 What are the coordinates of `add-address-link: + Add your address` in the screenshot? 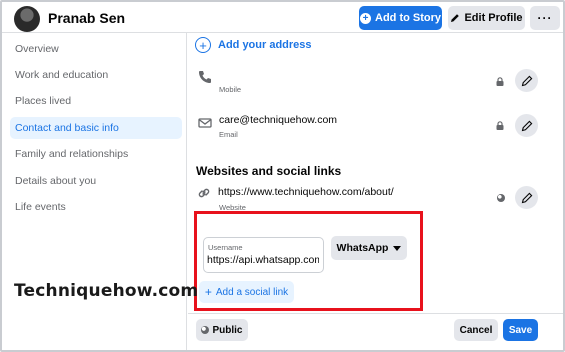 It's located at (253, 45).